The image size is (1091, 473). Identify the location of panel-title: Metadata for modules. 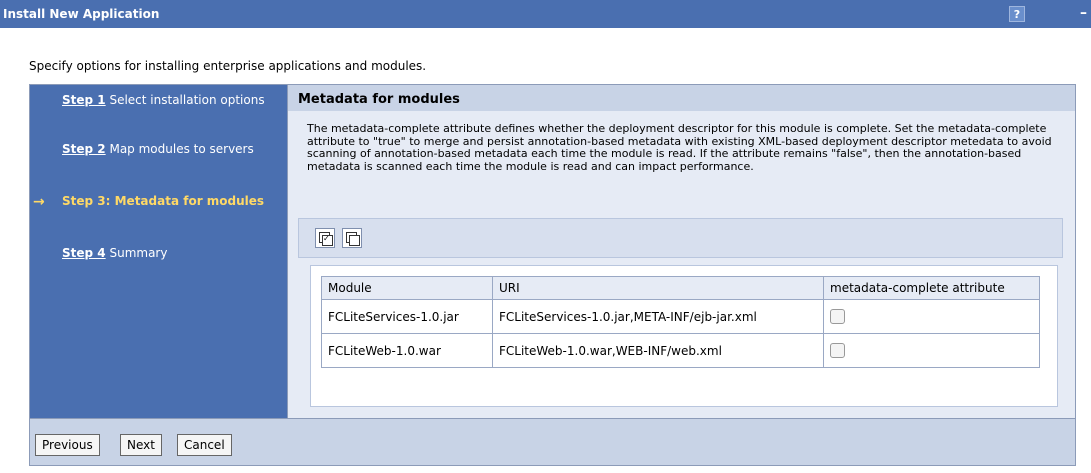
(681, 98).